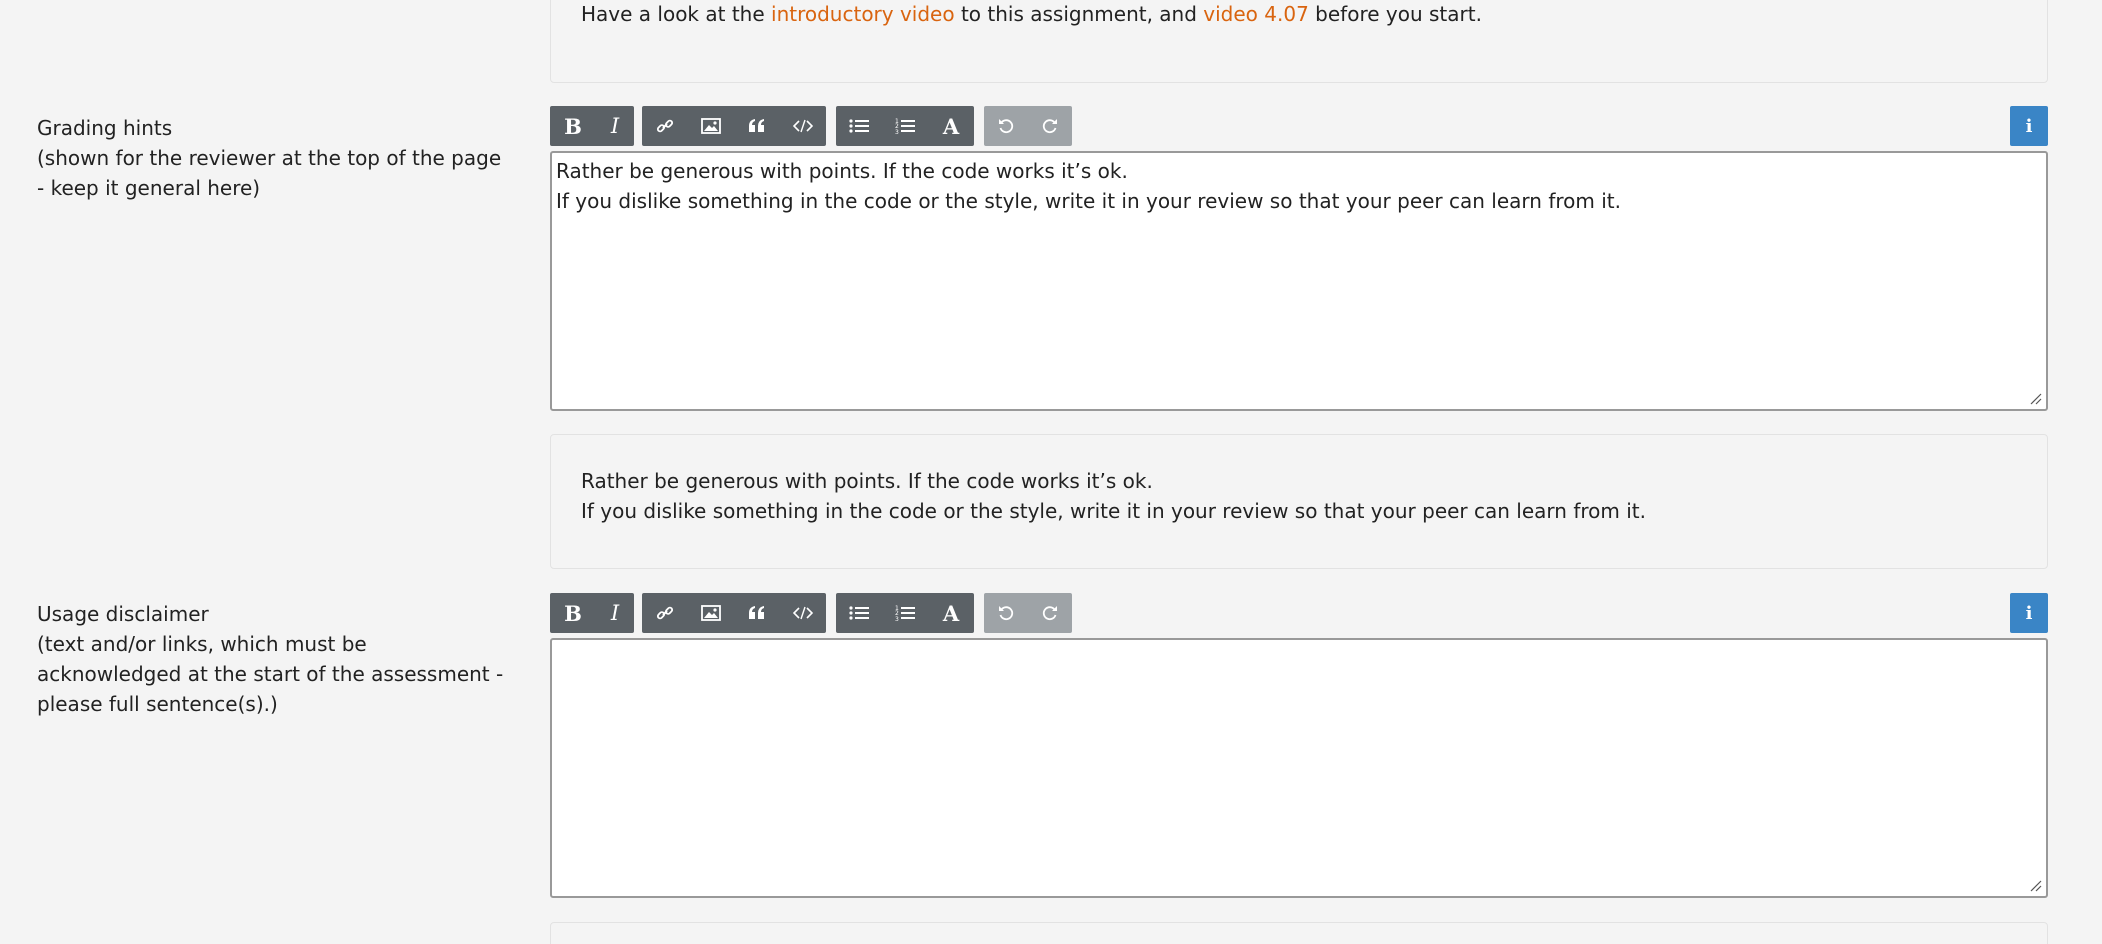 This screenshot has height=944, width=2102. What do you see at coordinates (676, 14) in the screenshot?
I see `intro-text-before: Have a look at the` at bounding box center [676, 14].